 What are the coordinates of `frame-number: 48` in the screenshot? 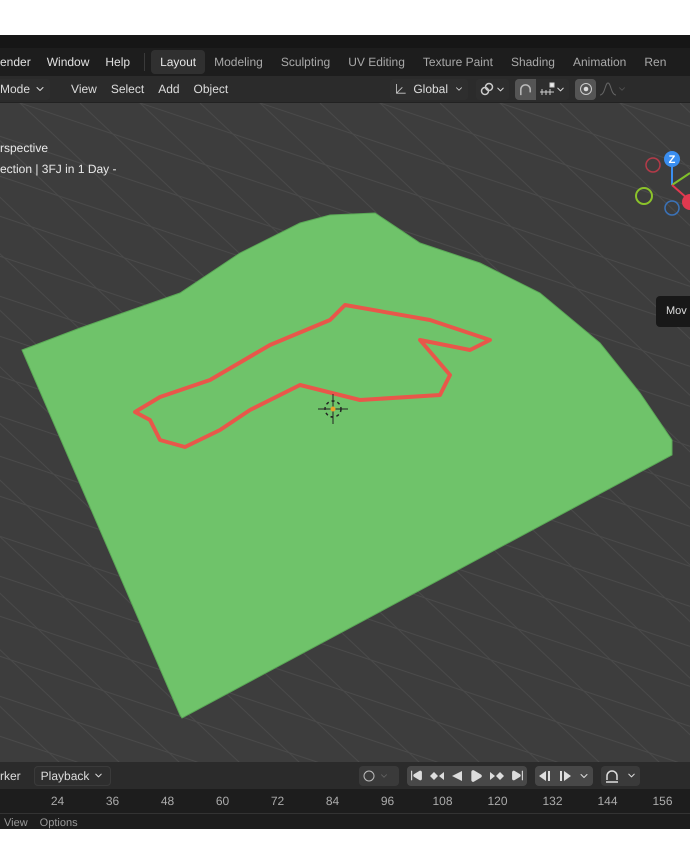 It's located at (168, 801).